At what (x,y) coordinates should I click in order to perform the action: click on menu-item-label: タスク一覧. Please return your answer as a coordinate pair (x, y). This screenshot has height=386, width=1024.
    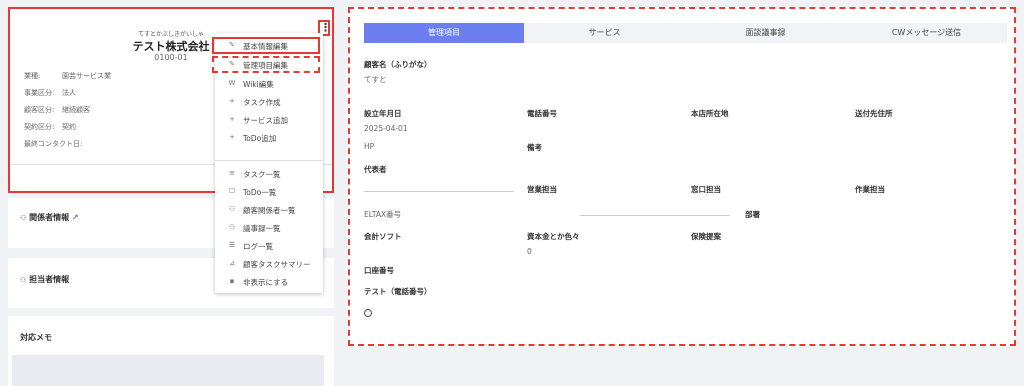
    Looking at the image, I should click on (262, 174).